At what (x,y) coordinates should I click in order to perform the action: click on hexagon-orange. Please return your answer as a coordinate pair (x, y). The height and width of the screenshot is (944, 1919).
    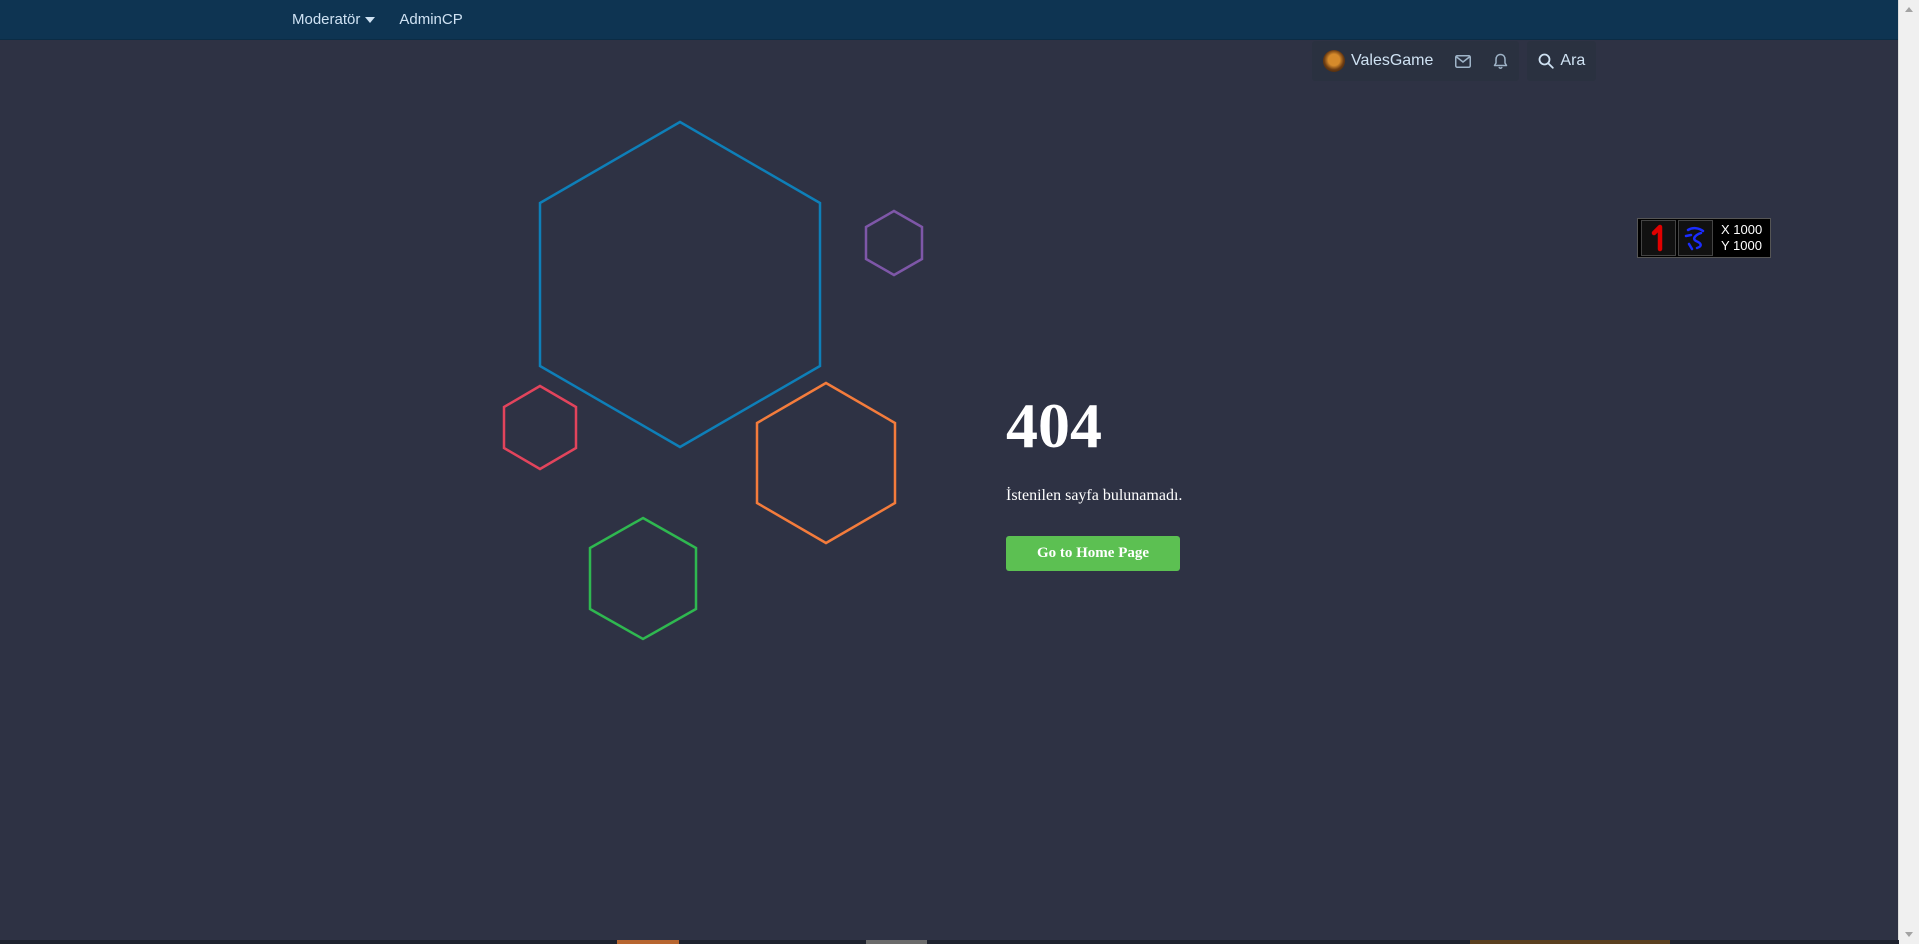
    Looking at the image, I should click on (826, 463).